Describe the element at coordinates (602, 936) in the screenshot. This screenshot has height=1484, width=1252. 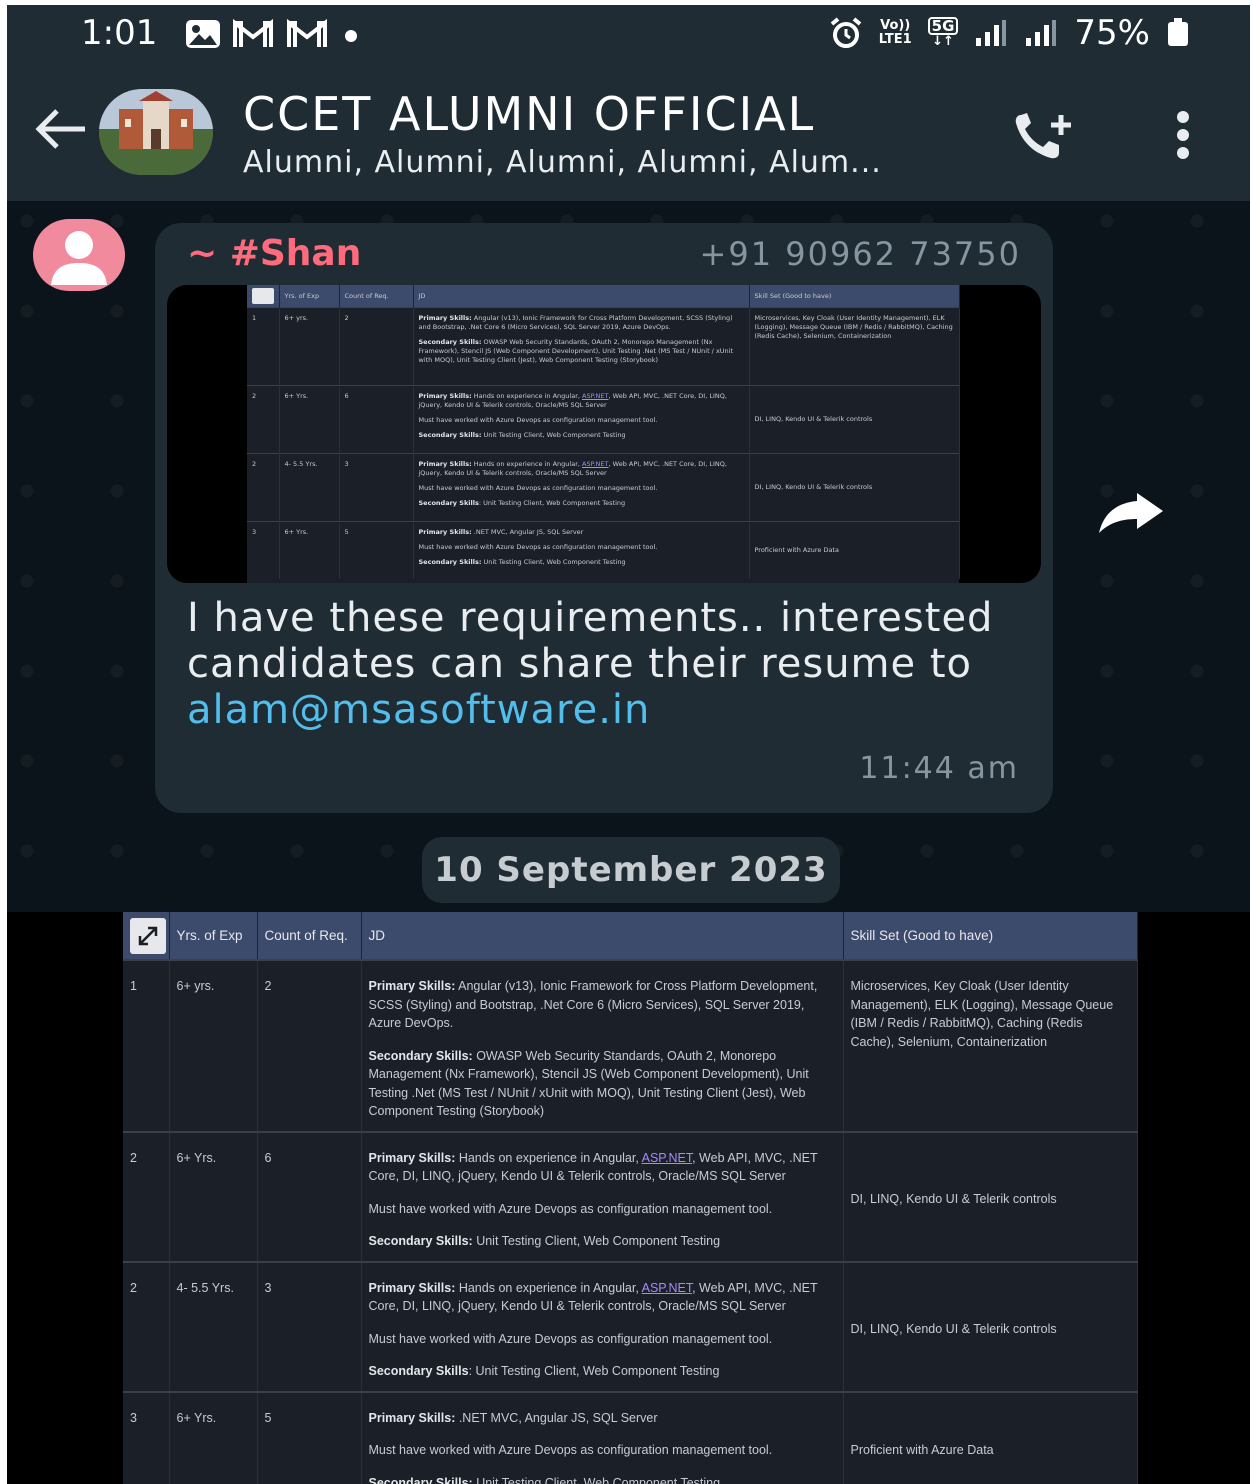
I see `header-jd: JD` at that location.